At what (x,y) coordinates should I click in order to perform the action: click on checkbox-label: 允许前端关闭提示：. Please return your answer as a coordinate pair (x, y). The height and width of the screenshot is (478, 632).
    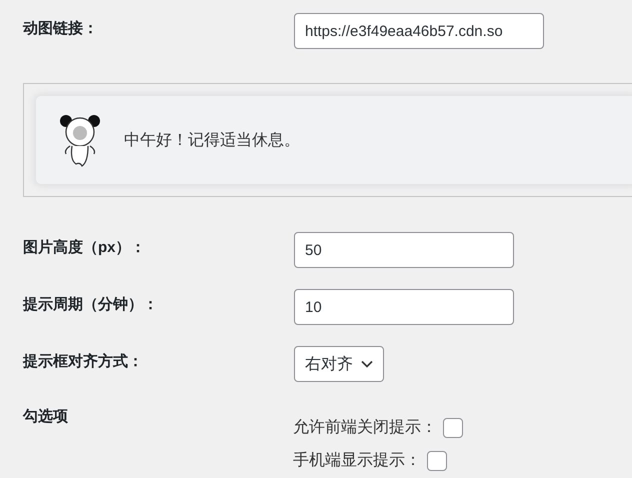
    Looking at the image, I should click on (365, 428).